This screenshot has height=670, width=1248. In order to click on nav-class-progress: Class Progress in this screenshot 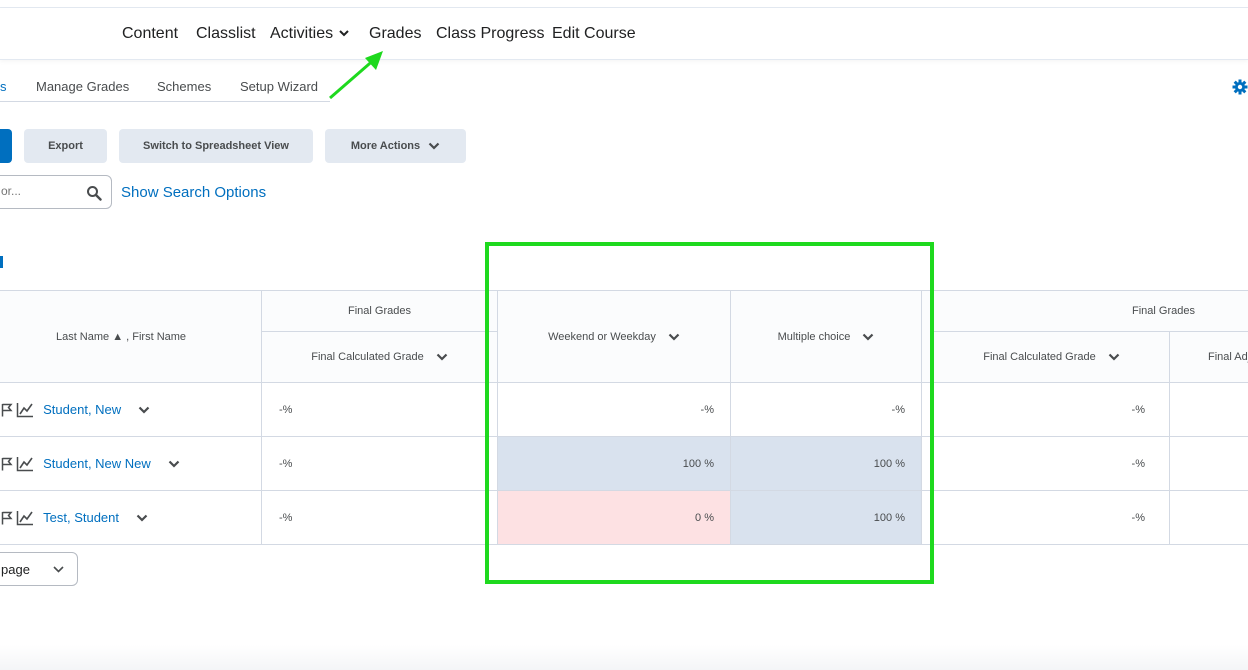, I will do `click(490, 34)`.